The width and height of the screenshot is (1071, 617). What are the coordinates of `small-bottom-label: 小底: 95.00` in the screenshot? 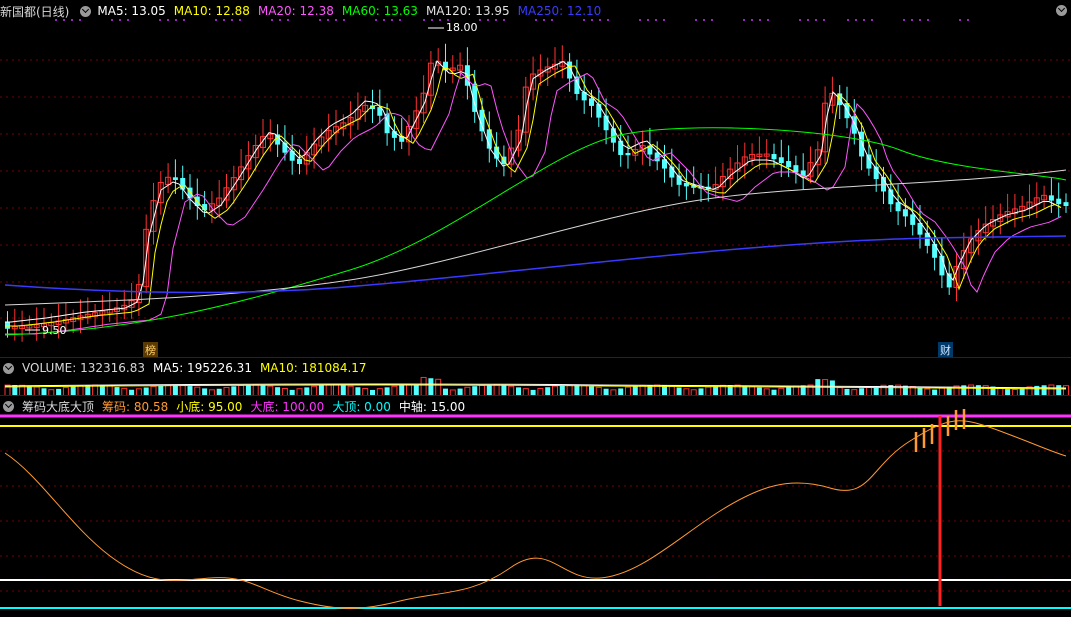 It's located at (209, 406).